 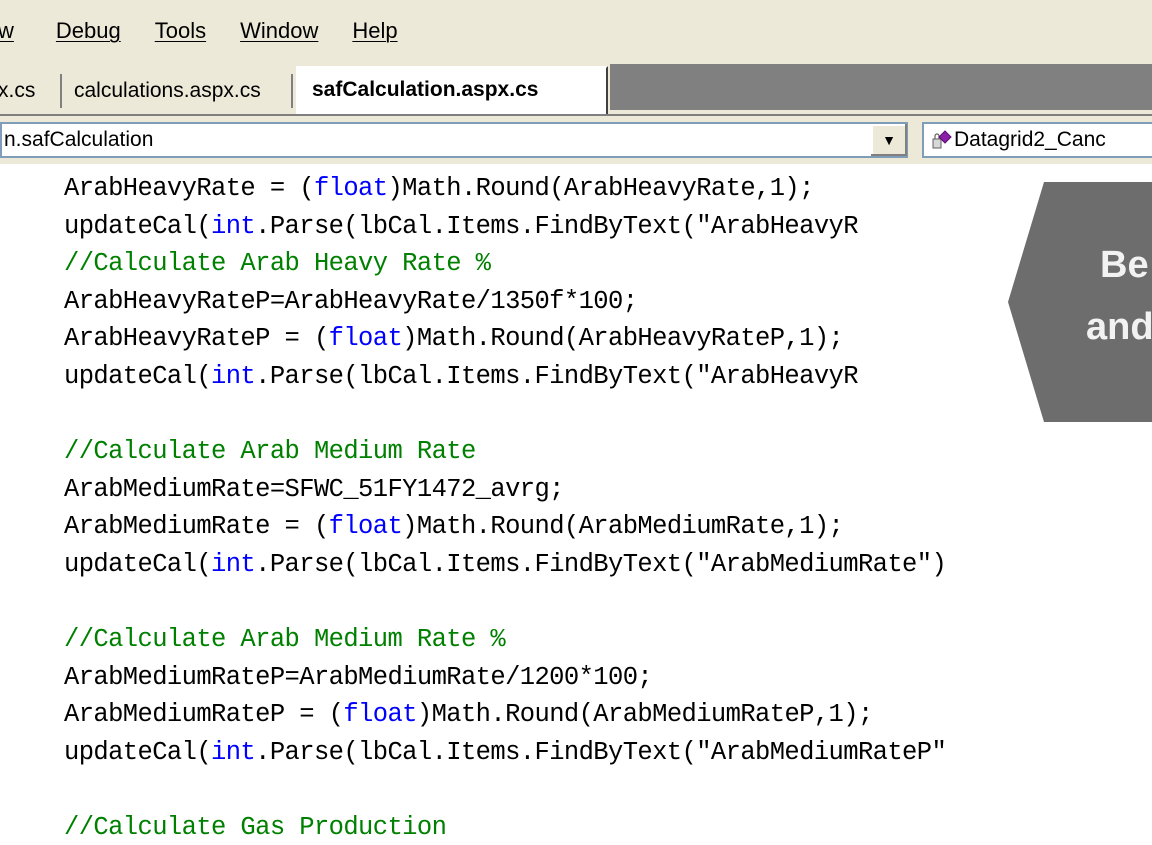 What do you see at coordinates (425, 89) in the screenshot?
I see `active-tab-label: safCalculation.aspx.cs` at bounding box center [425, 89].